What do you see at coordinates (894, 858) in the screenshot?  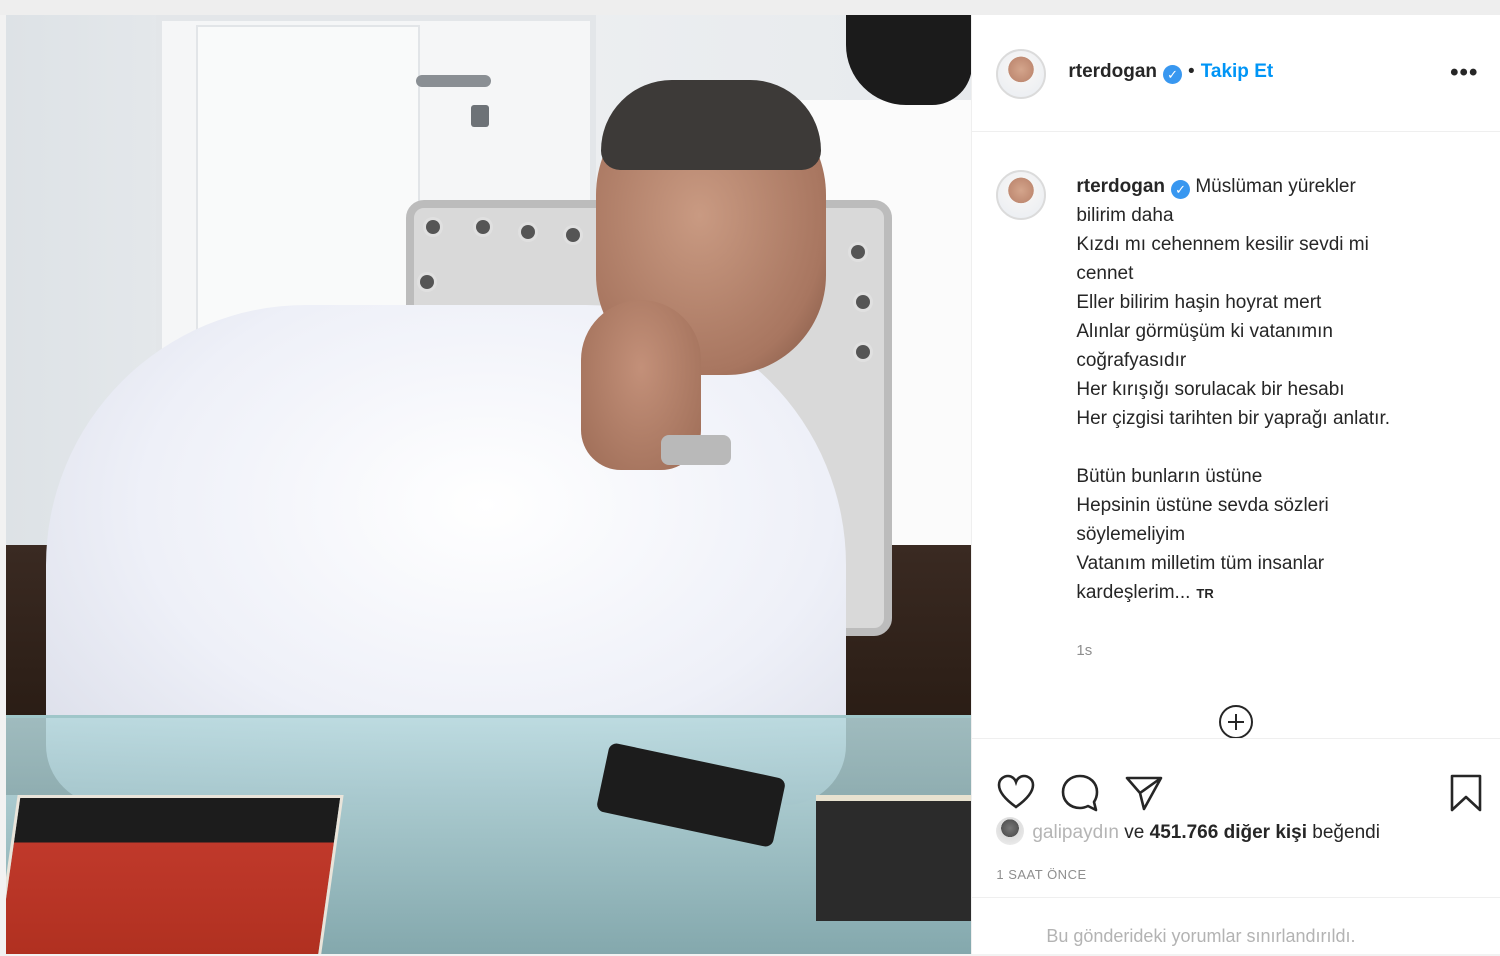 I see `photo-books-stack` at bounding box center [894, 858].